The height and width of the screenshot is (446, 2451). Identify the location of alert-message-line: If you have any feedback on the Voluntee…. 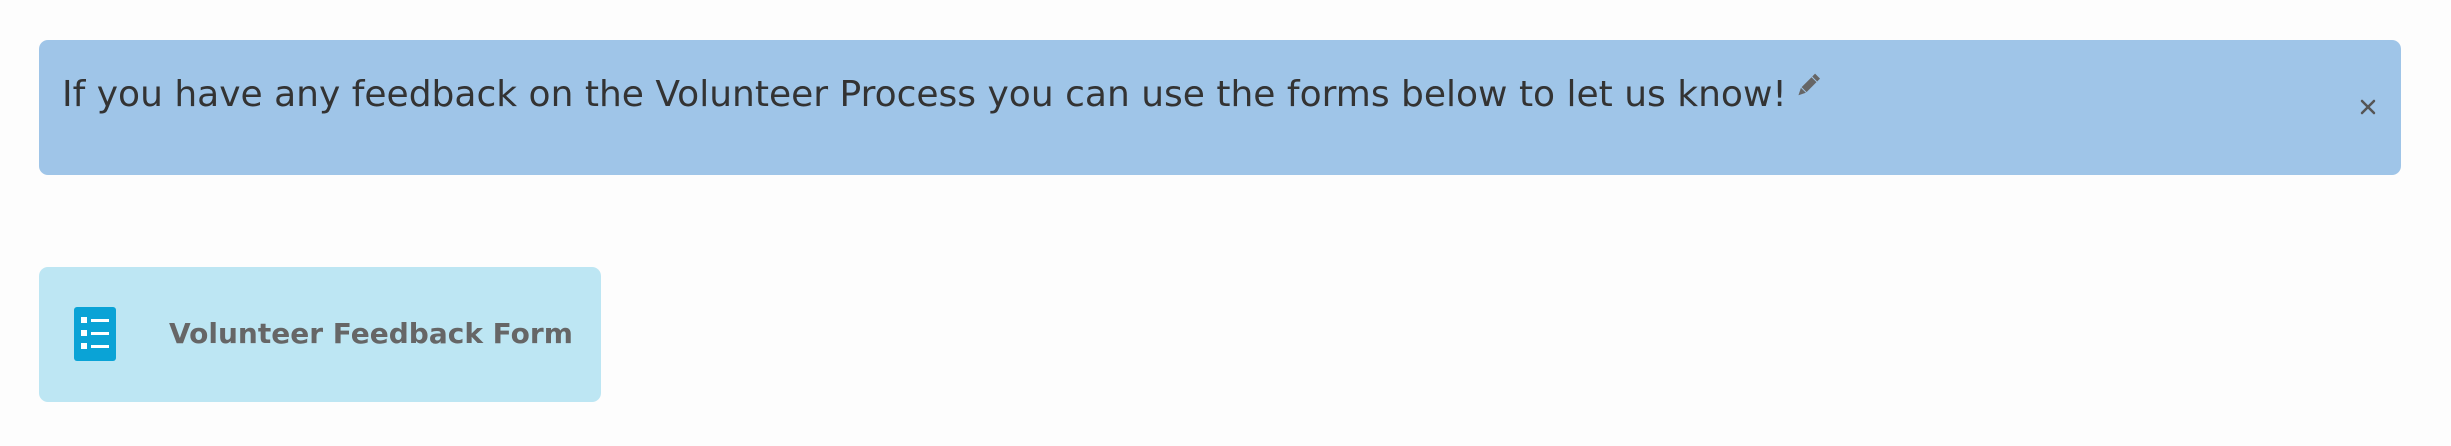
(942, 94).